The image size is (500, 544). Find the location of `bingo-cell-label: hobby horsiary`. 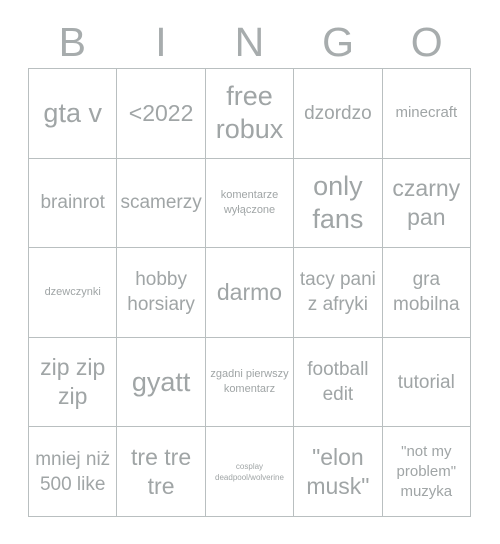

bingo-cell-label: hobby horsiary is located at coordinates (161, 292).